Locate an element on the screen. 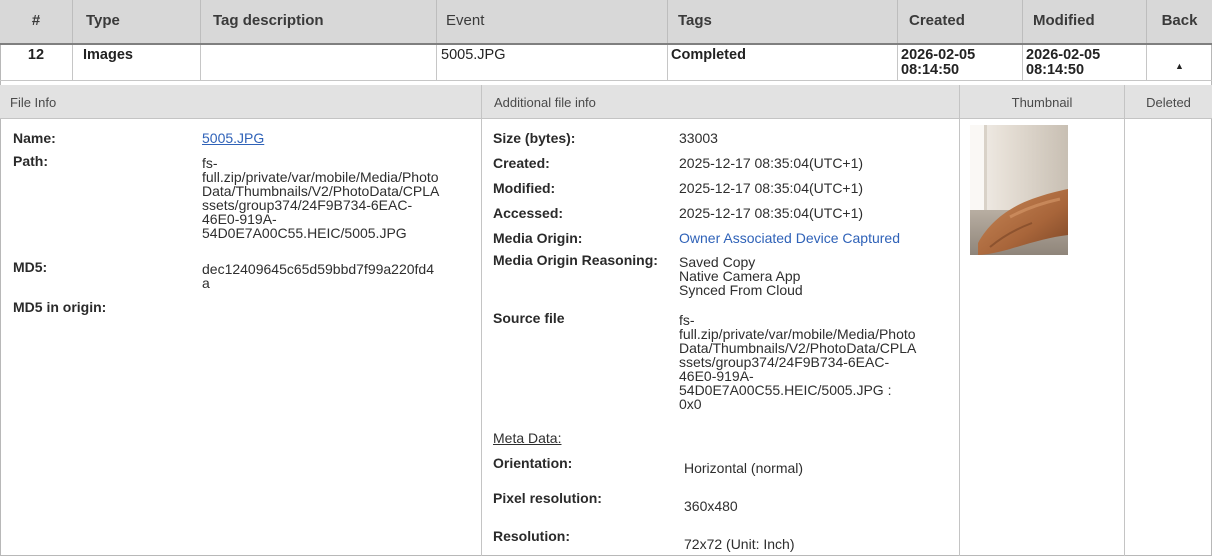  modified-value: 2025-12-17 08:35:04(UTC+1) is located at coordinates (771, 188).